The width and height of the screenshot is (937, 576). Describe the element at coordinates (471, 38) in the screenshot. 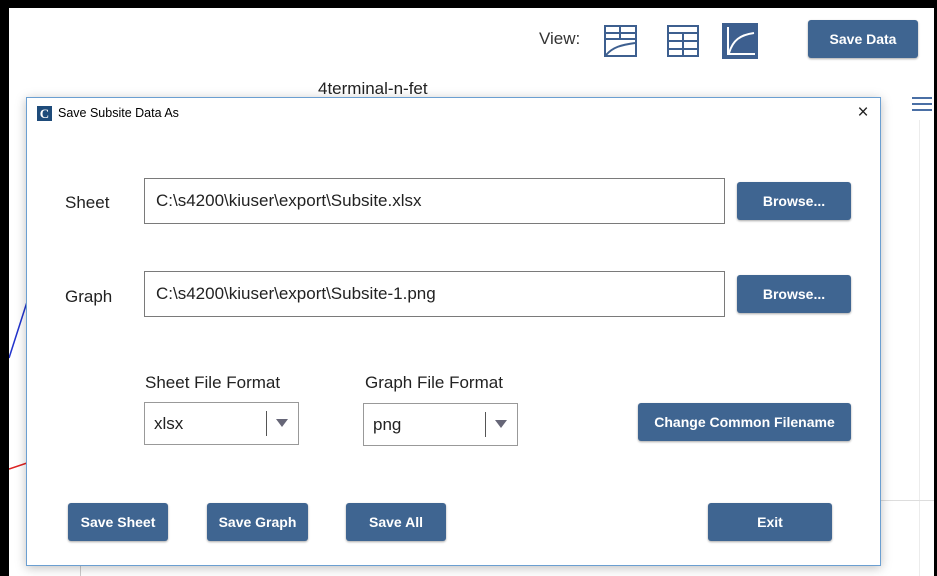

I see `app-toolbar: View: Save Data` at that location.